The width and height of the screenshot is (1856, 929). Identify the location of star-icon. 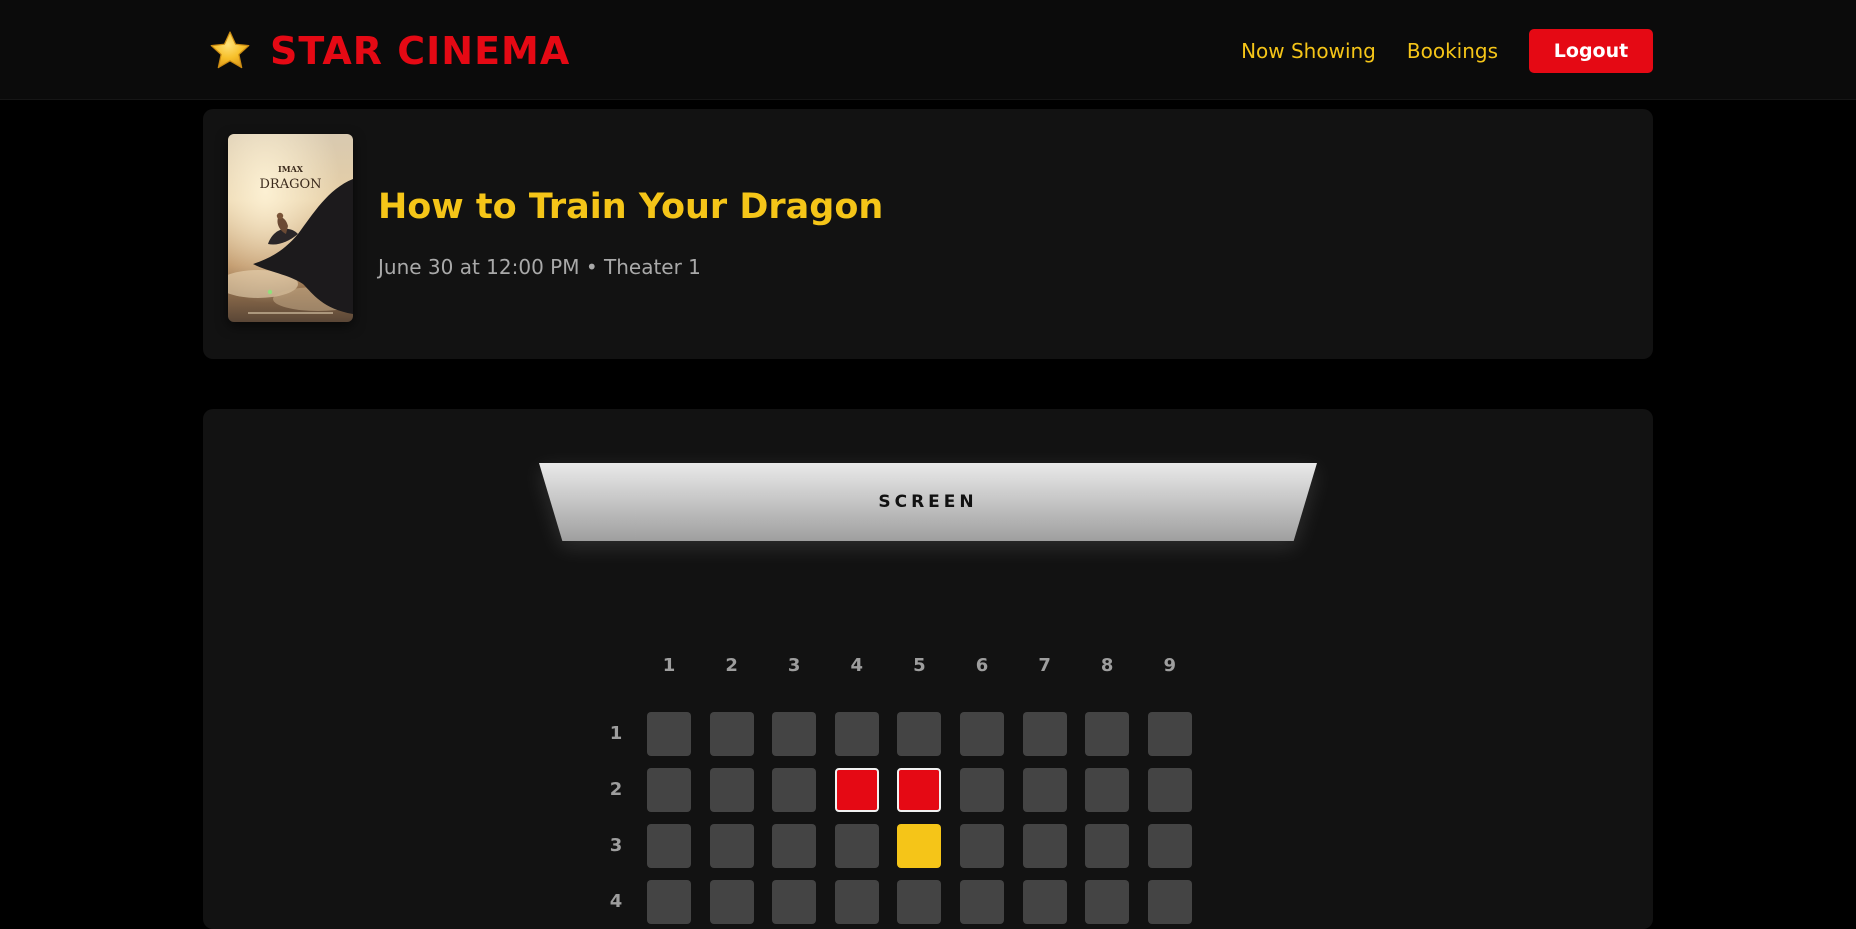
(230, 50).